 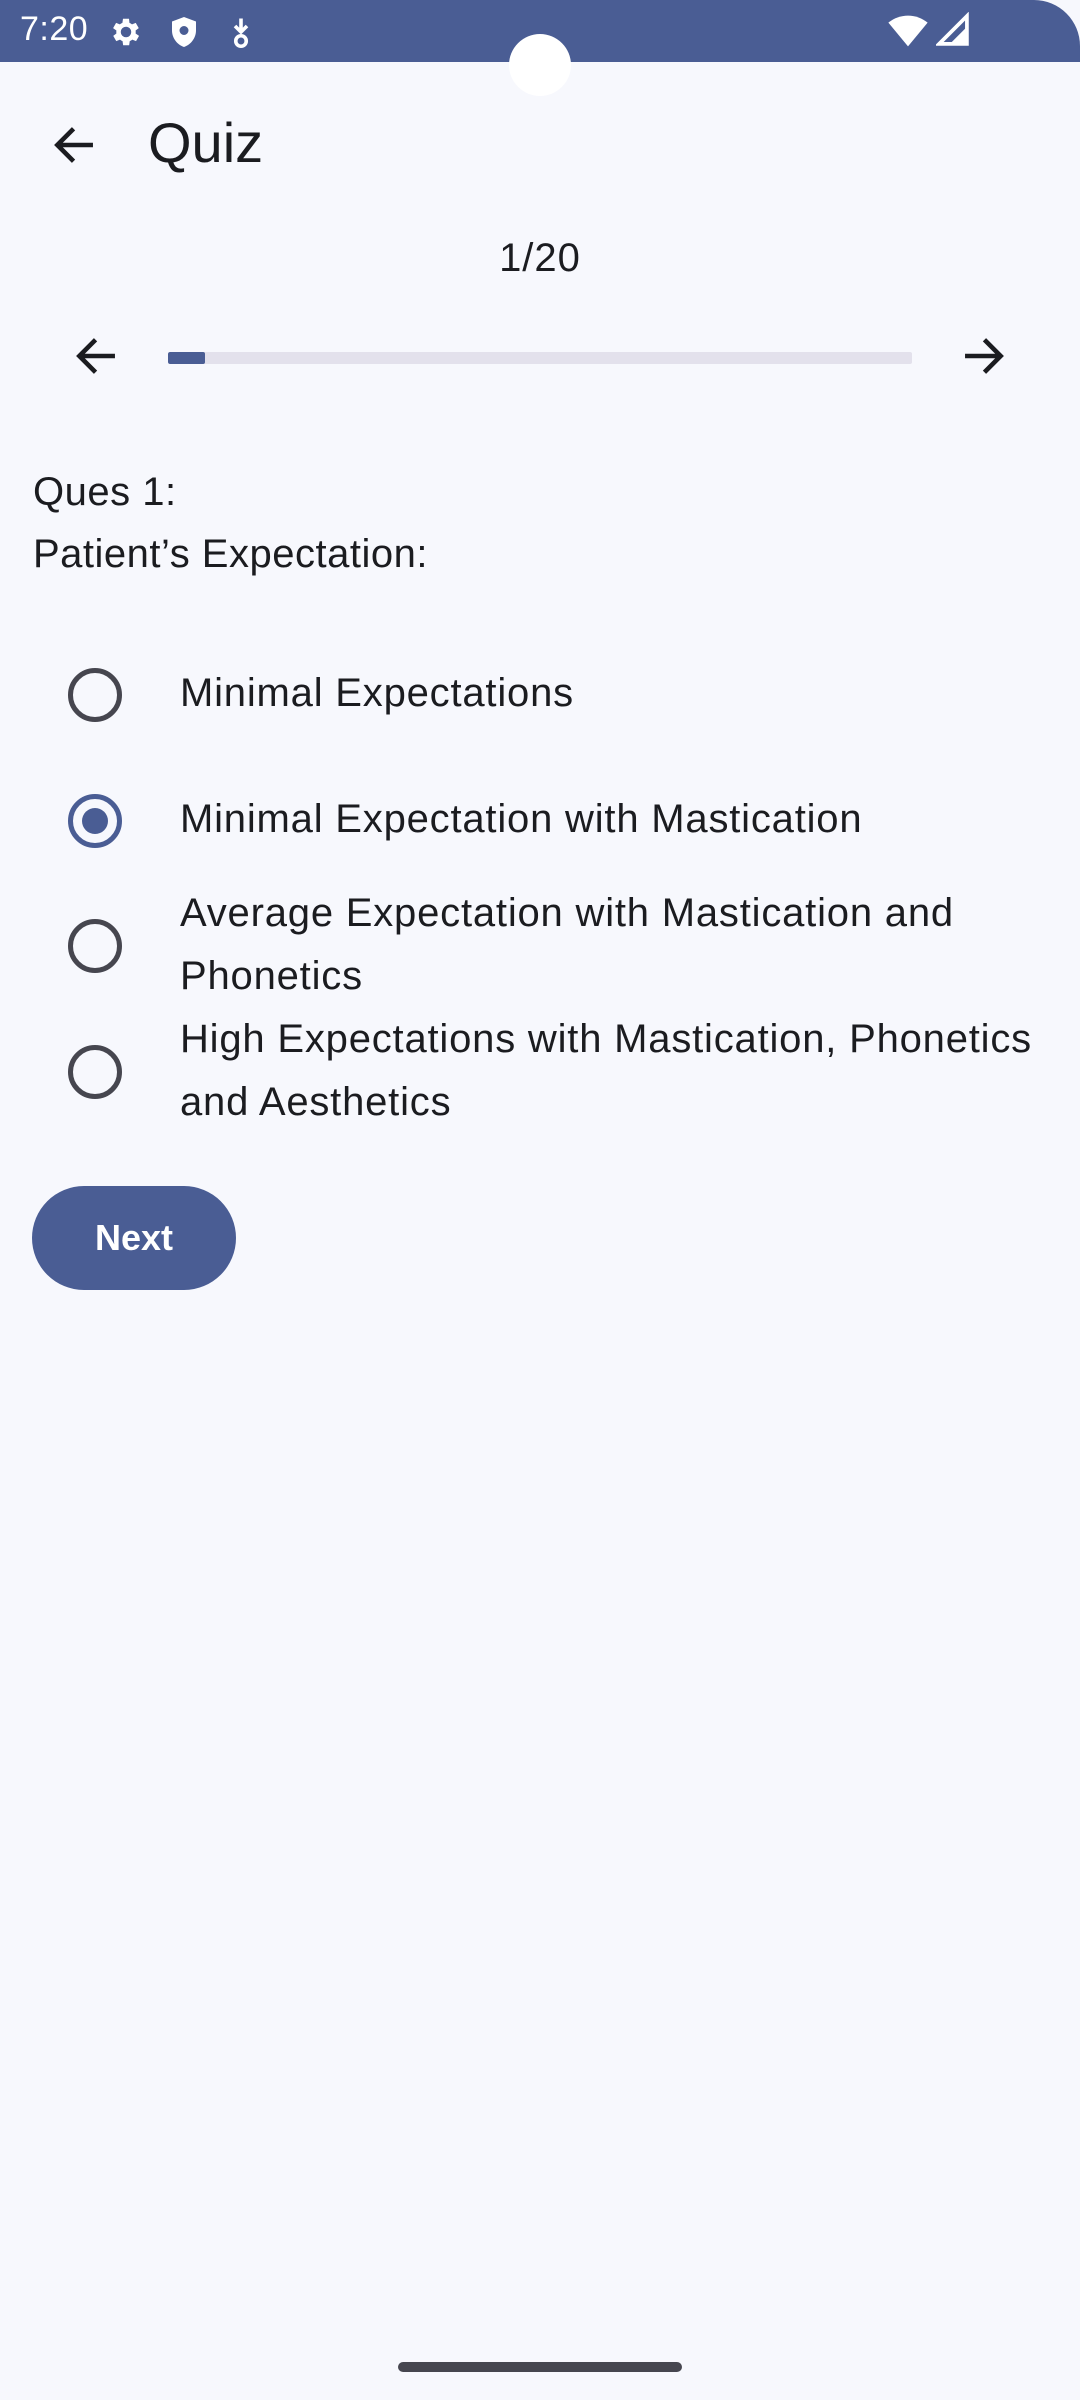 I want to click on wifi-icon, so click(x=908, y=32).